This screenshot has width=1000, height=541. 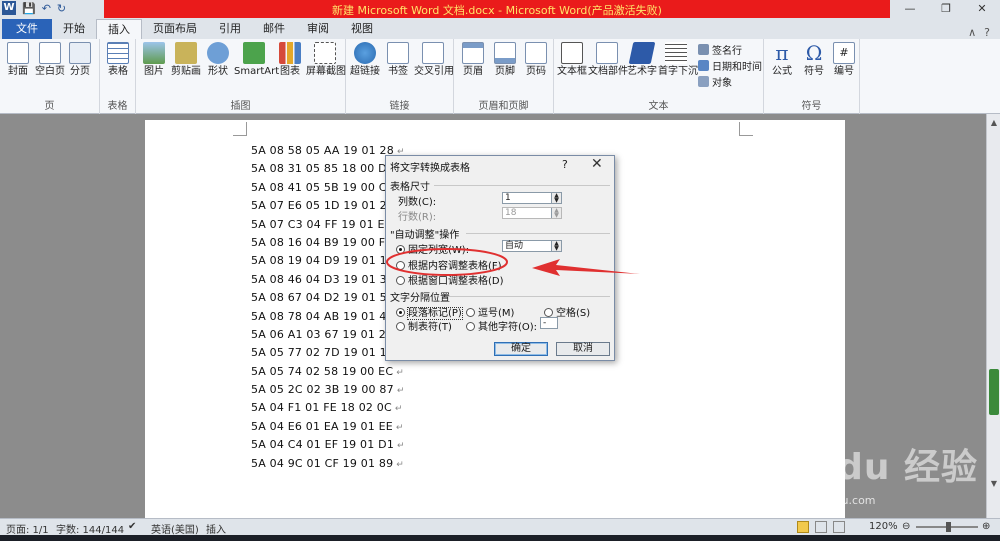 I want to click on watermark-logo: Baidu 经验, so click(x=874, y=467).